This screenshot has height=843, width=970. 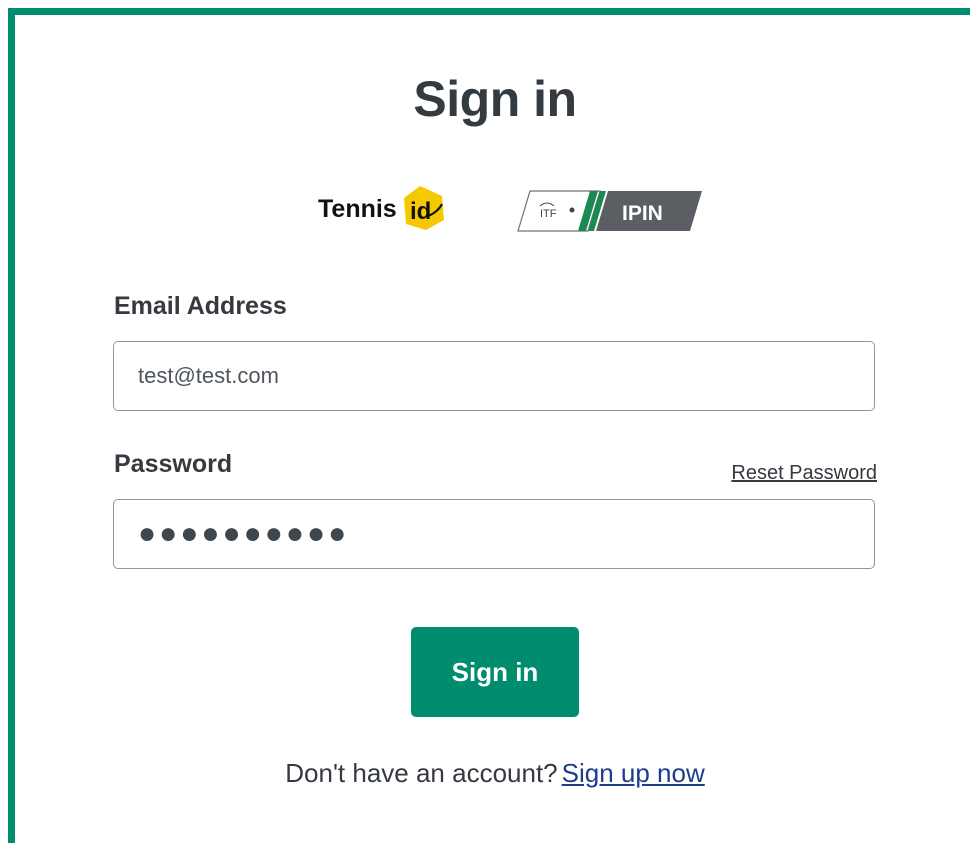 I want to click on signup-row: Don't have an account? Sign up now, so click(x=485, y=773).